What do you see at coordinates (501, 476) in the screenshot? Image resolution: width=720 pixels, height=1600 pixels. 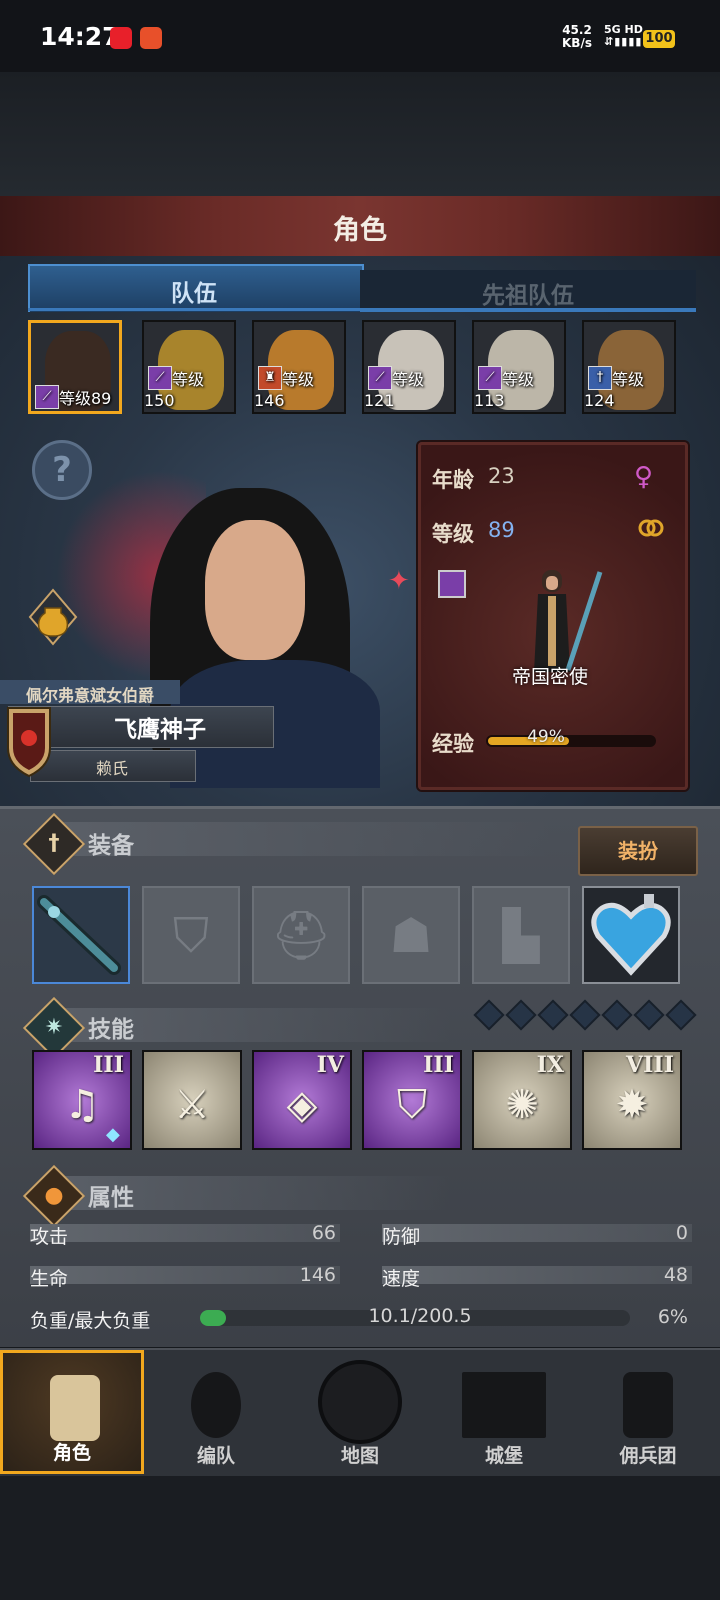 I see `age-value: 23` at bounding box center [501, 476].